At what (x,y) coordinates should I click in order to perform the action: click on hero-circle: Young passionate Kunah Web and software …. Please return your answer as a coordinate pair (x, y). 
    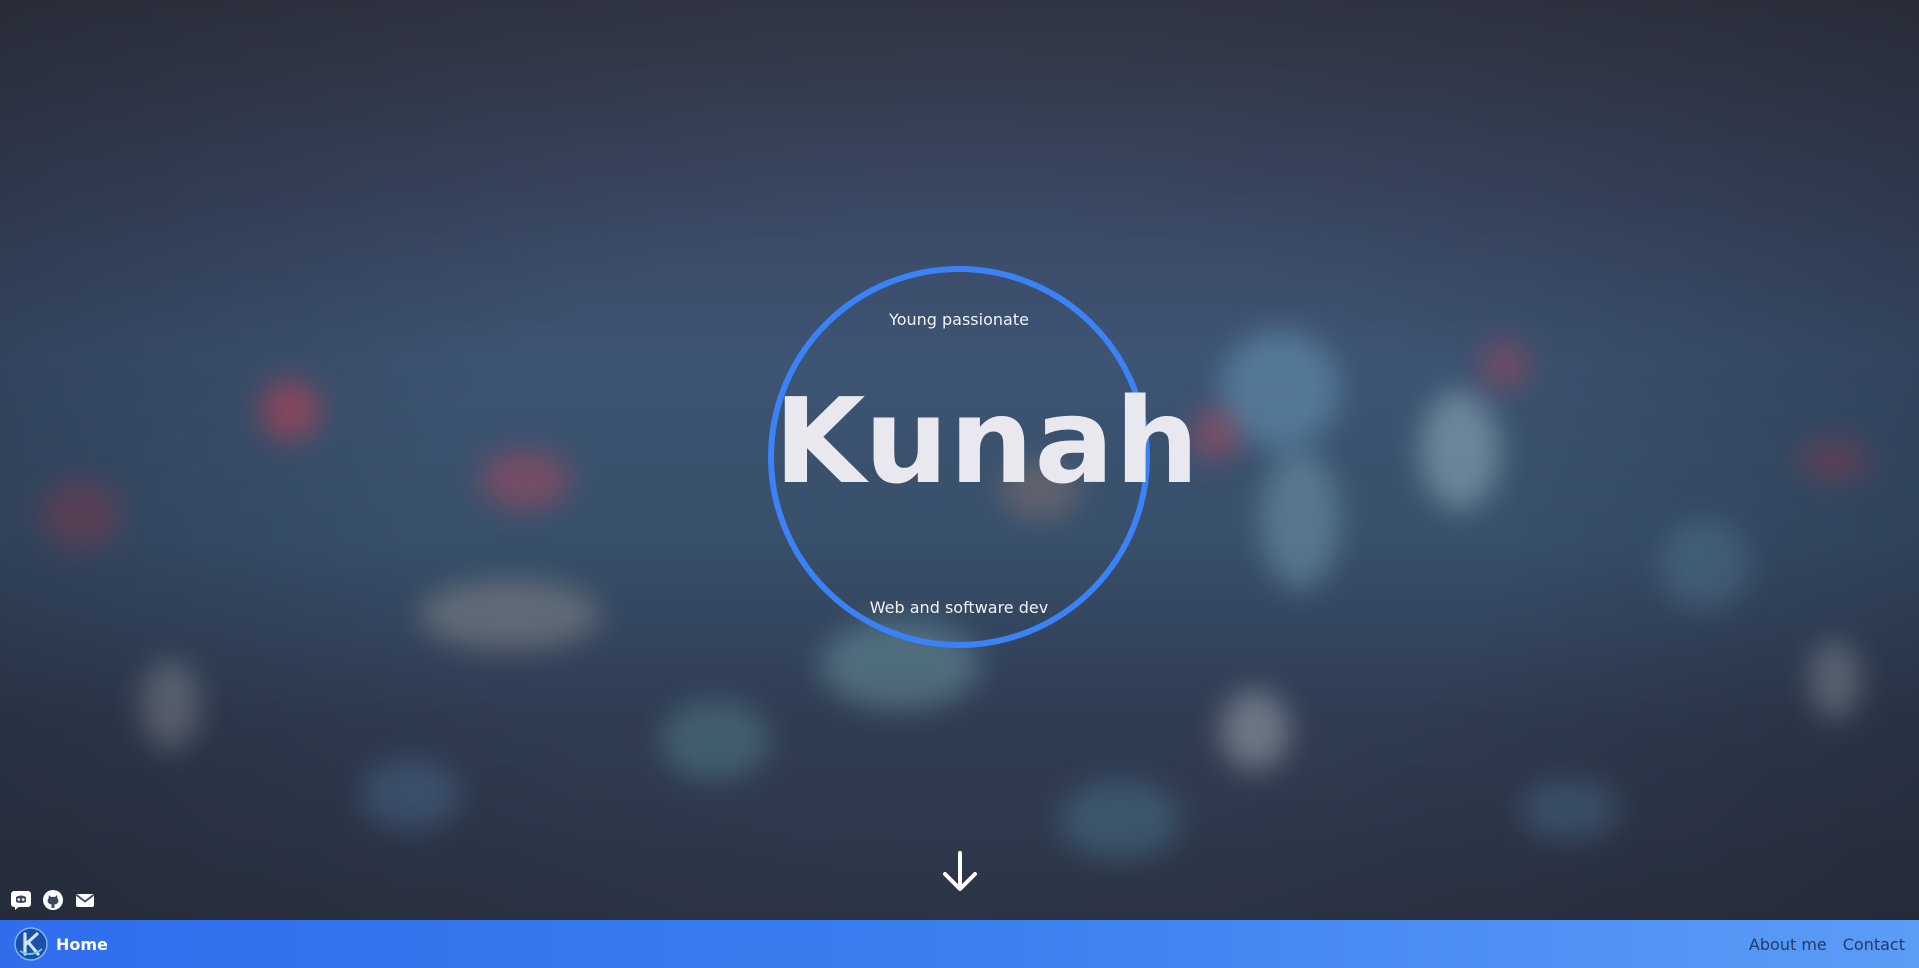
    Looking at the image, I should click on (984, 457).